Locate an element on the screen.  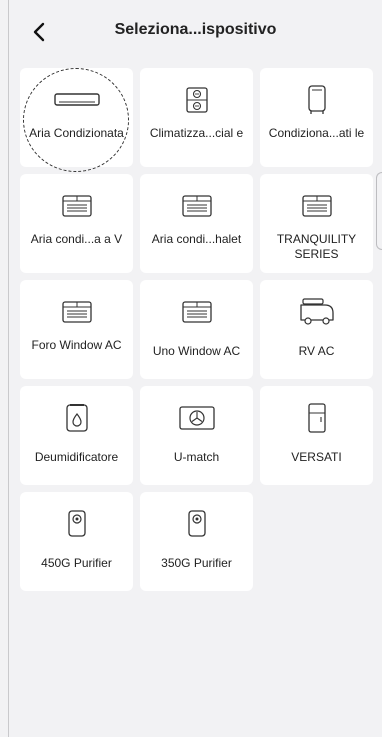
device-tile-aria-condizionata: Aria Condizionata is located at coordinates (76, 120).